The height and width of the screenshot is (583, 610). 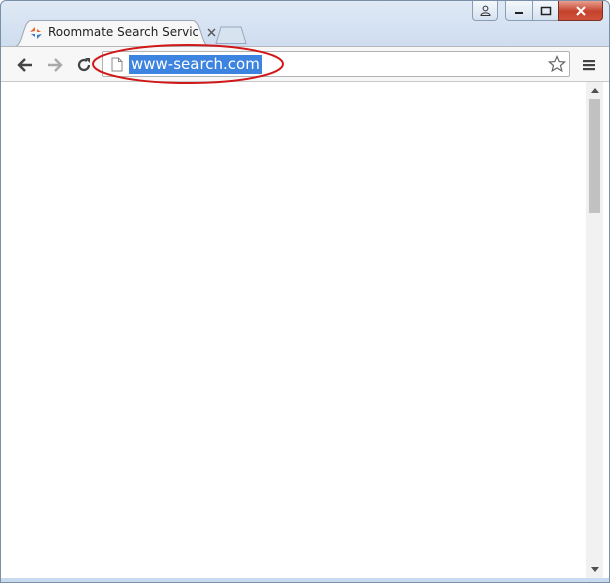 I want to click on forward-button, so click(x=55, y=65).